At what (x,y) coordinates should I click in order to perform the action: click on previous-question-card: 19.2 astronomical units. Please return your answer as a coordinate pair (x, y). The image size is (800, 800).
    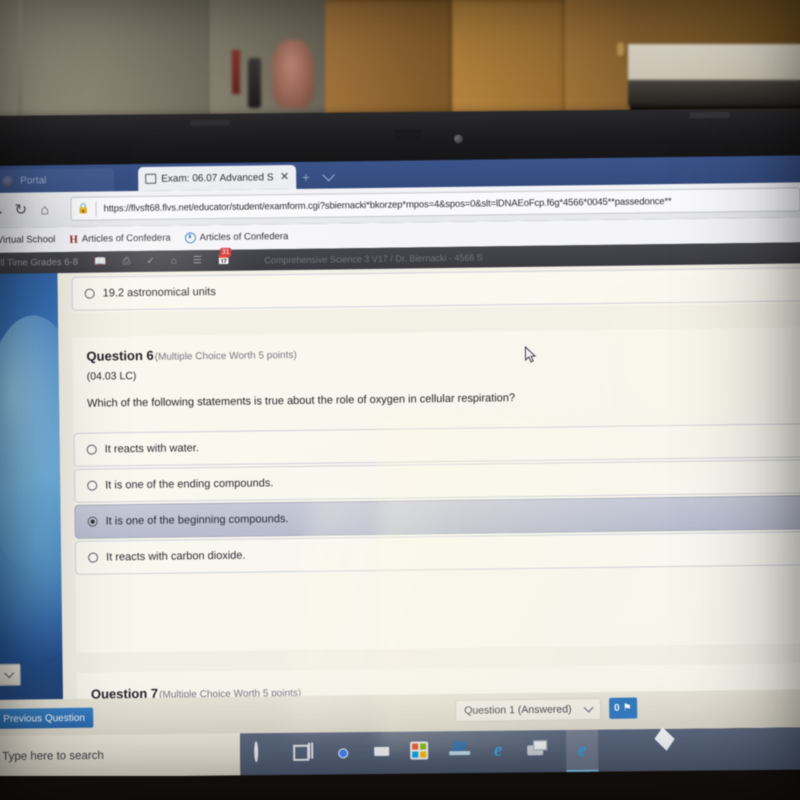
    Looking at the image, I should click on (435, 290).